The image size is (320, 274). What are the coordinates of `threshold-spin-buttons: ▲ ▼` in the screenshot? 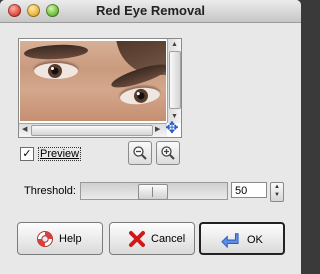 It's located at (277, 192).